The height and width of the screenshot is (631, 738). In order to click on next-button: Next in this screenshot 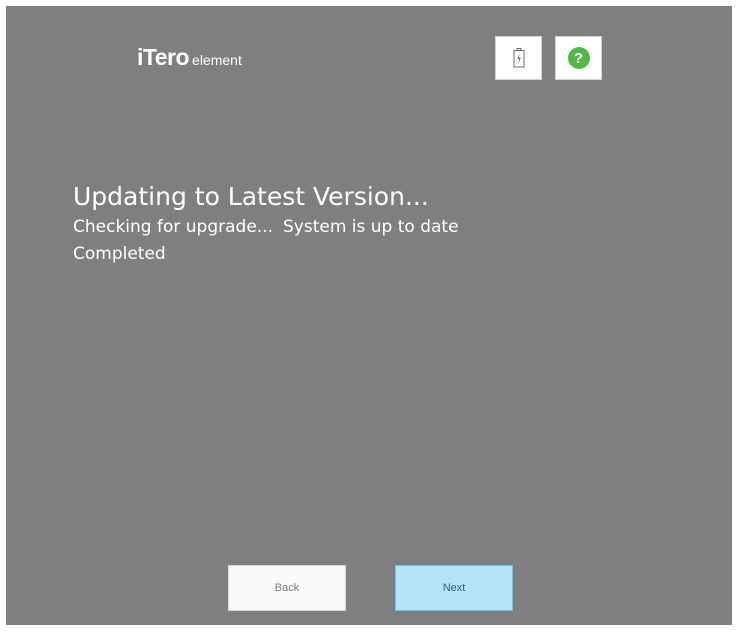, I will do `click(454, 588)`.